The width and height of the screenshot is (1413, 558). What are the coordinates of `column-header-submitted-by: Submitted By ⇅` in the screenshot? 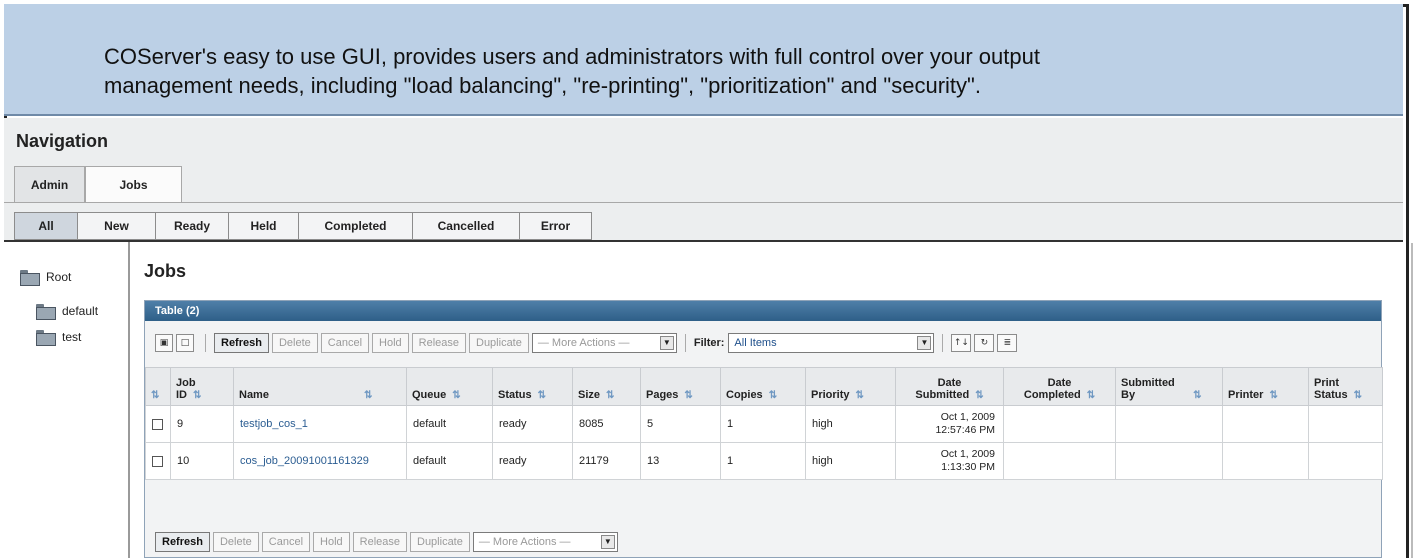 It's located at (1169, 386).